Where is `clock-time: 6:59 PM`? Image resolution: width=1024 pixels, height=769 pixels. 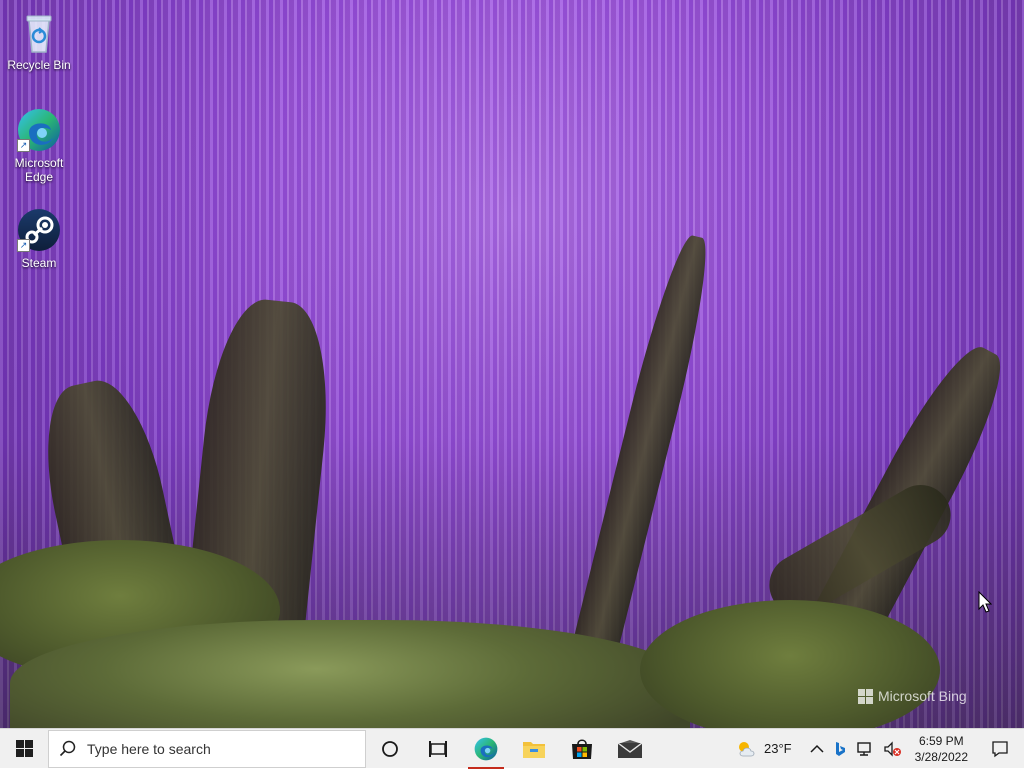
clock-time: 6:59 PM is located at coordinates (941, 740).